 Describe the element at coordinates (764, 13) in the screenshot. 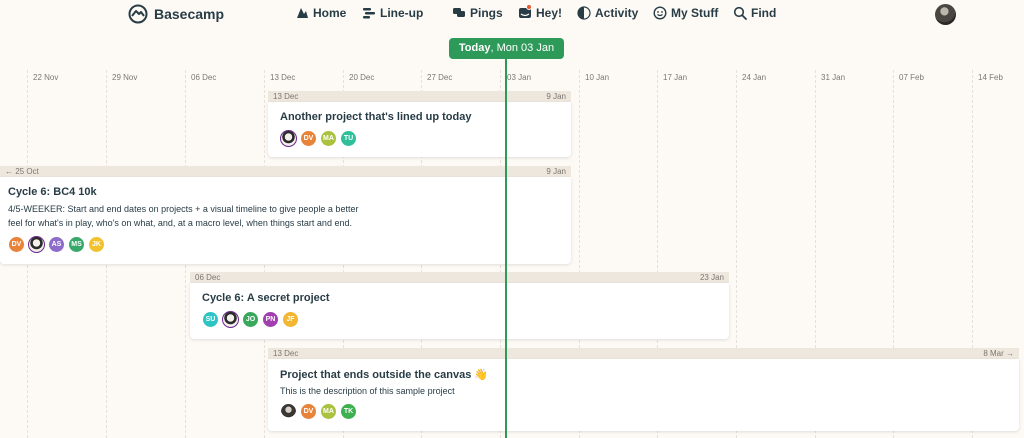

I see `nav-find-label: Find` at that location.